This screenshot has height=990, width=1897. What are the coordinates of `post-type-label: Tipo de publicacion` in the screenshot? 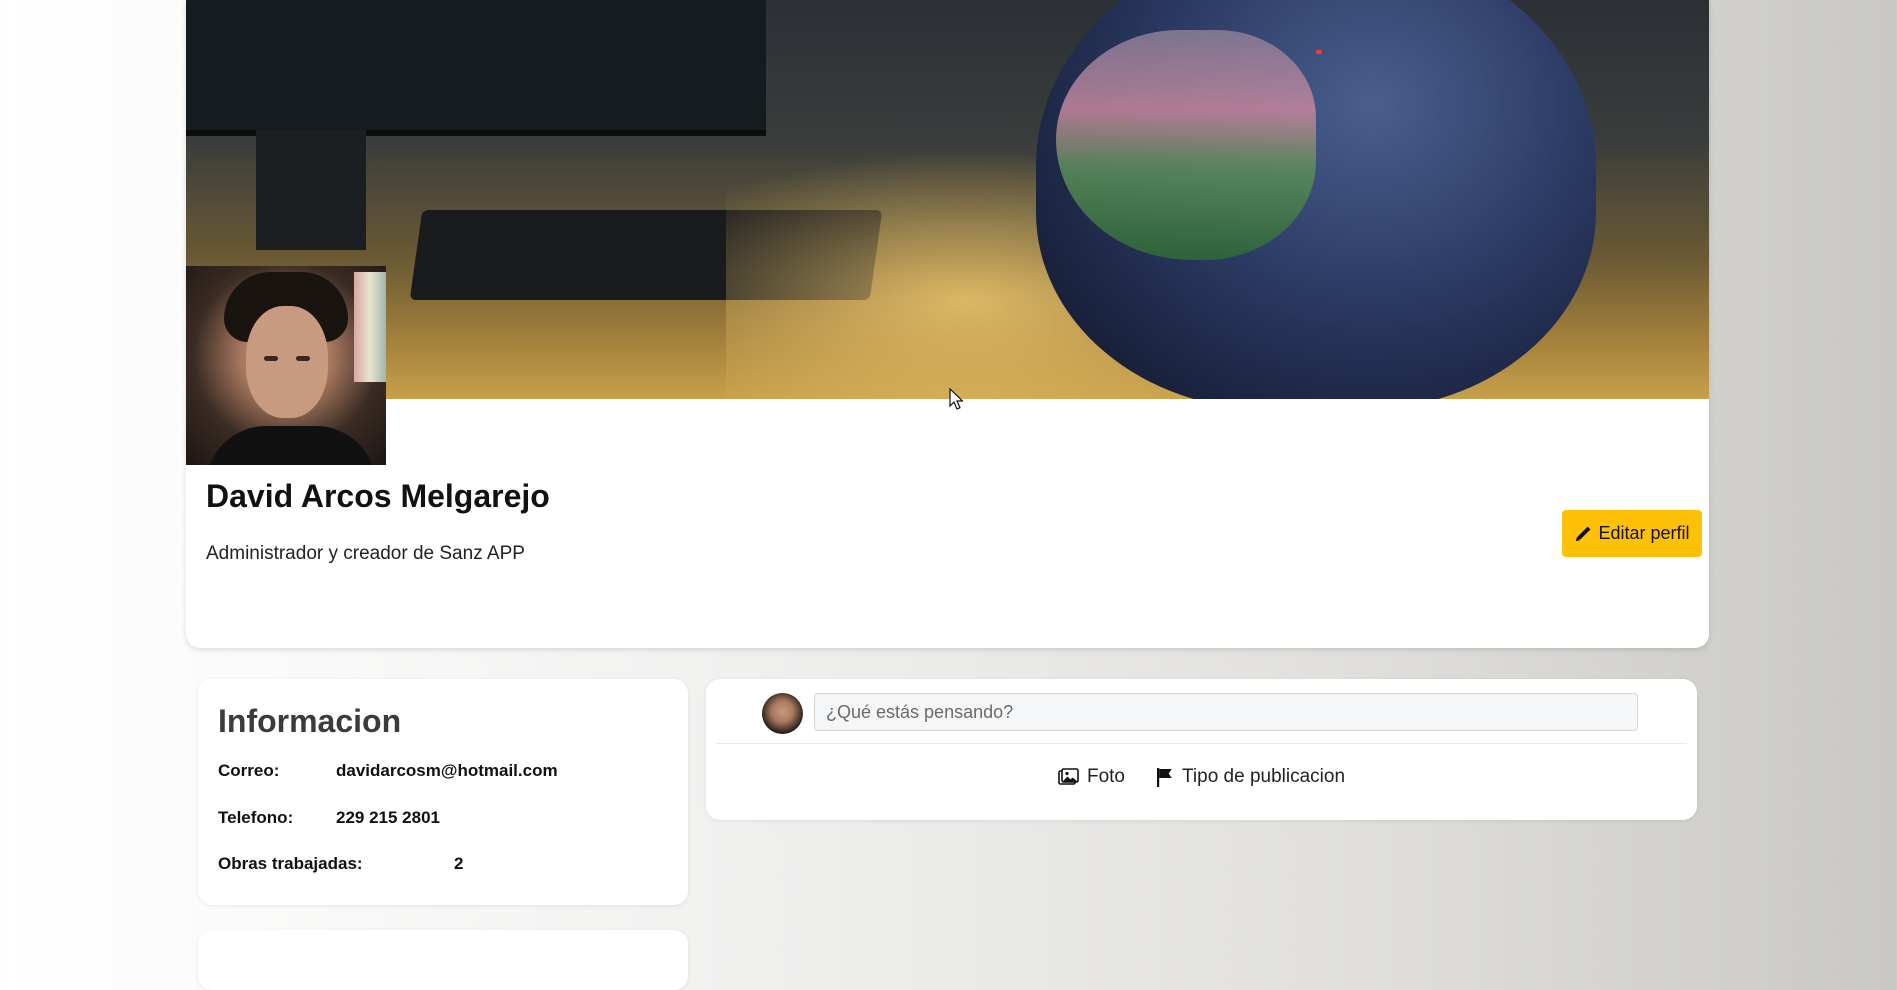 It's located at (1264, 776).